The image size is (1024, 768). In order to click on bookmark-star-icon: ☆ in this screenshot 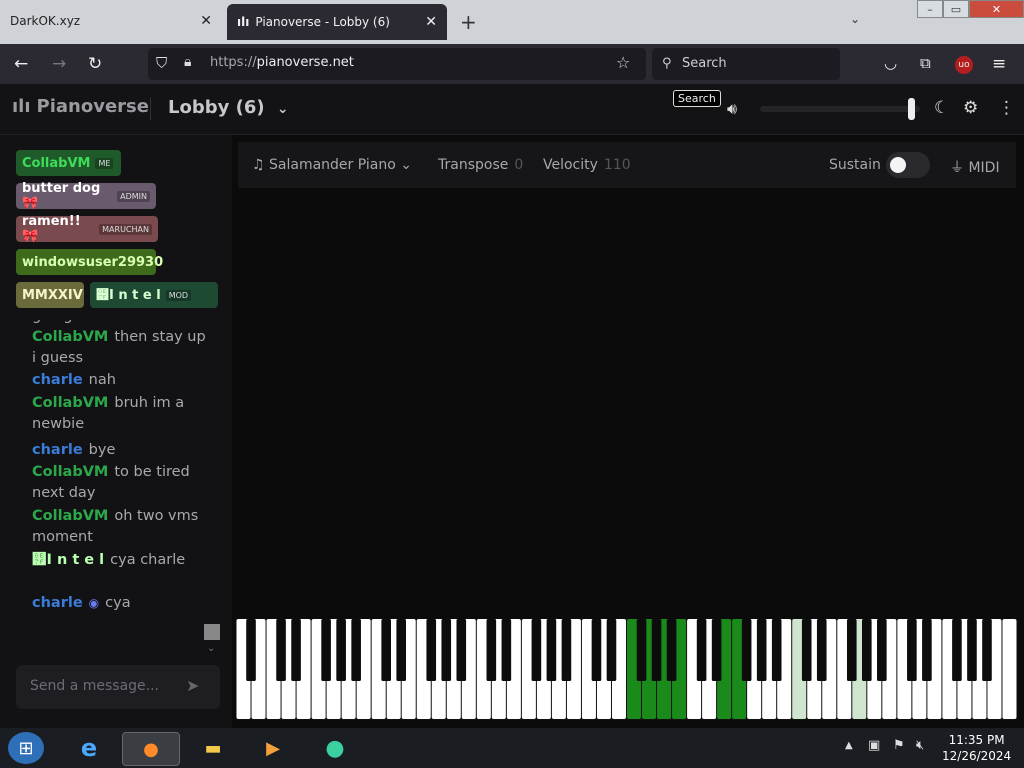, I will do `click(623, 62)`.